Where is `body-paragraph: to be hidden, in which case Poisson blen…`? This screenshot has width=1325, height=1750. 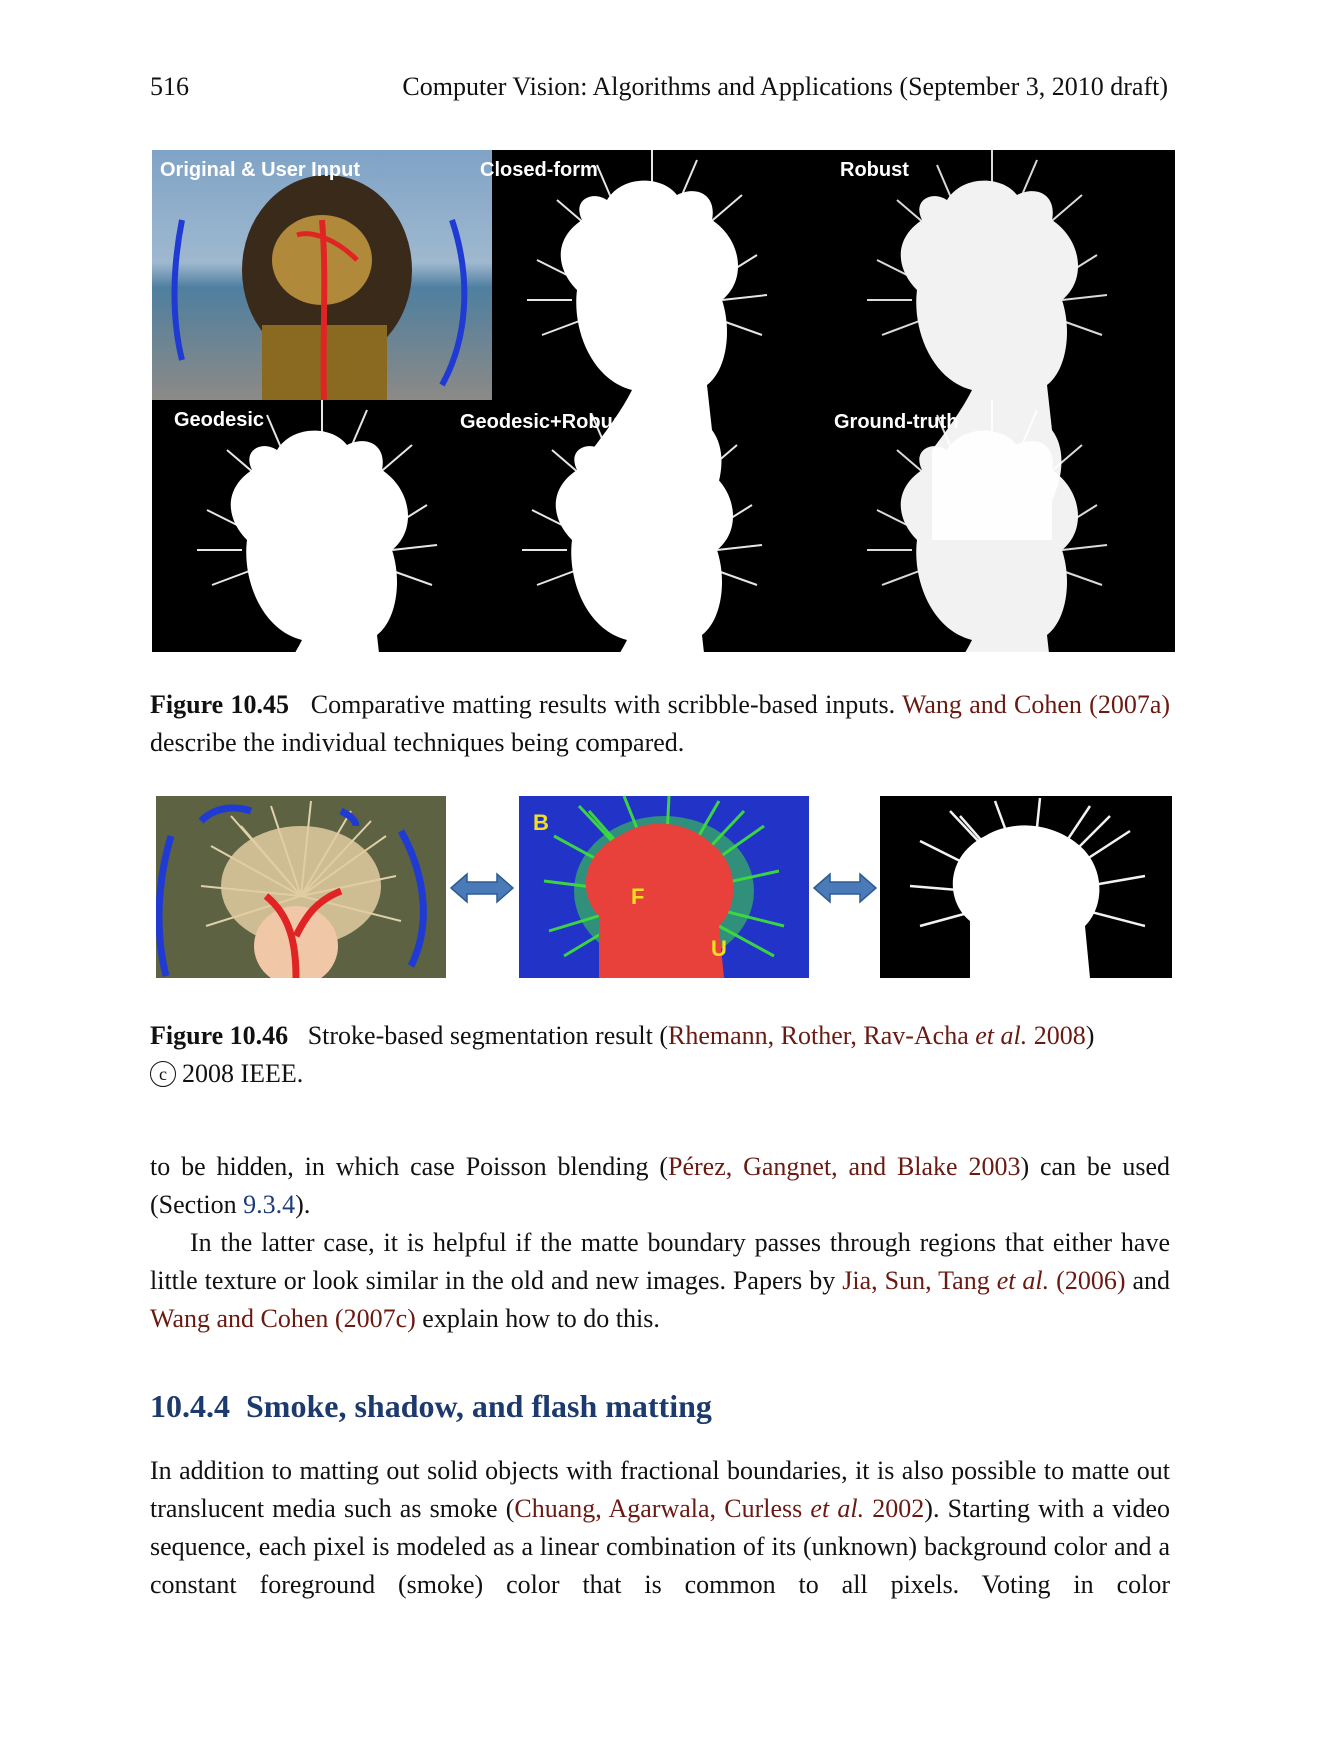 body-paragraph: to be hidden, in which case Poisson blen… is located at coordinates (660, 1186).